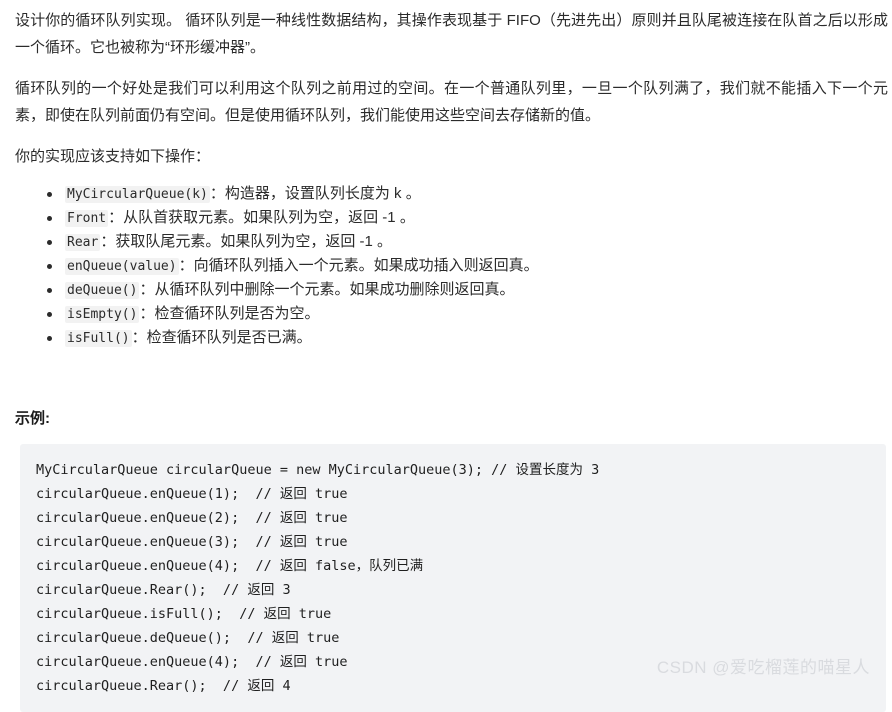 The image size is (892, 712). What do you see at coordinates (446, 338) in the screenshot?
I see `list-item: isFull() ：检查循环队列是否已满。` at bounding box center [446, 338].